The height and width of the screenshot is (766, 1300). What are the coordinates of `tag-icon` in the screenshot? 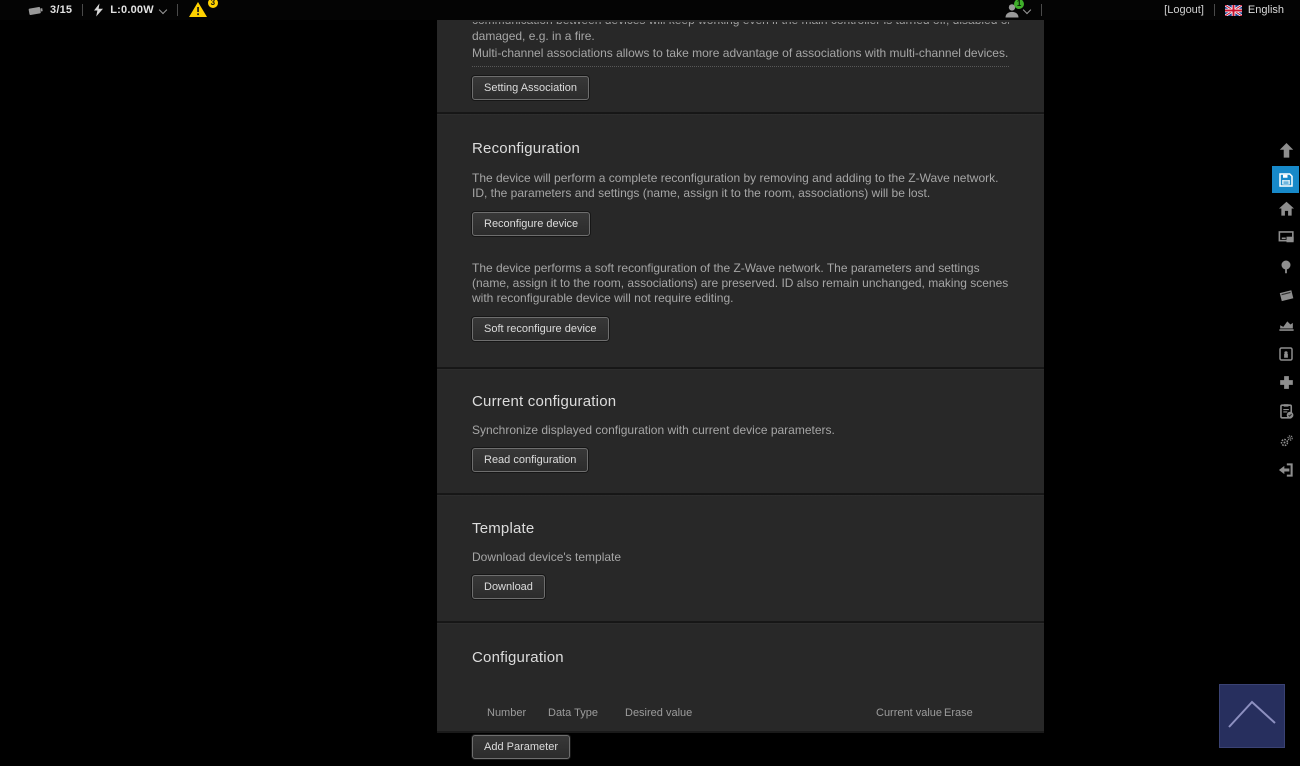 It's located at (1286, 295).